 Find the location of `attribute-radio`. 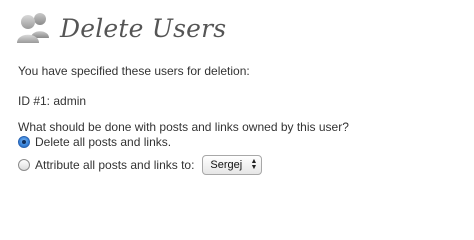

attribute-radio is located at coordinates (24, 165).